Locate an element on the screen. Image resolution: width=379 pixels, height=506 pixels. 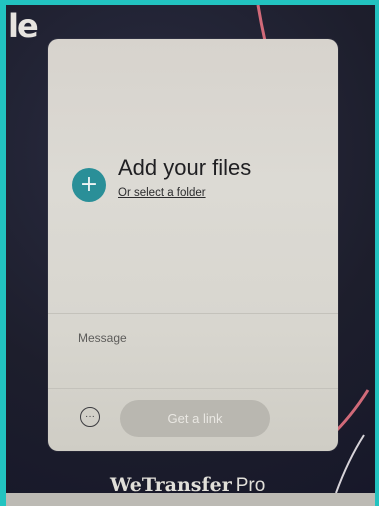
monitor-bezel is located at coordinates (190, 499).